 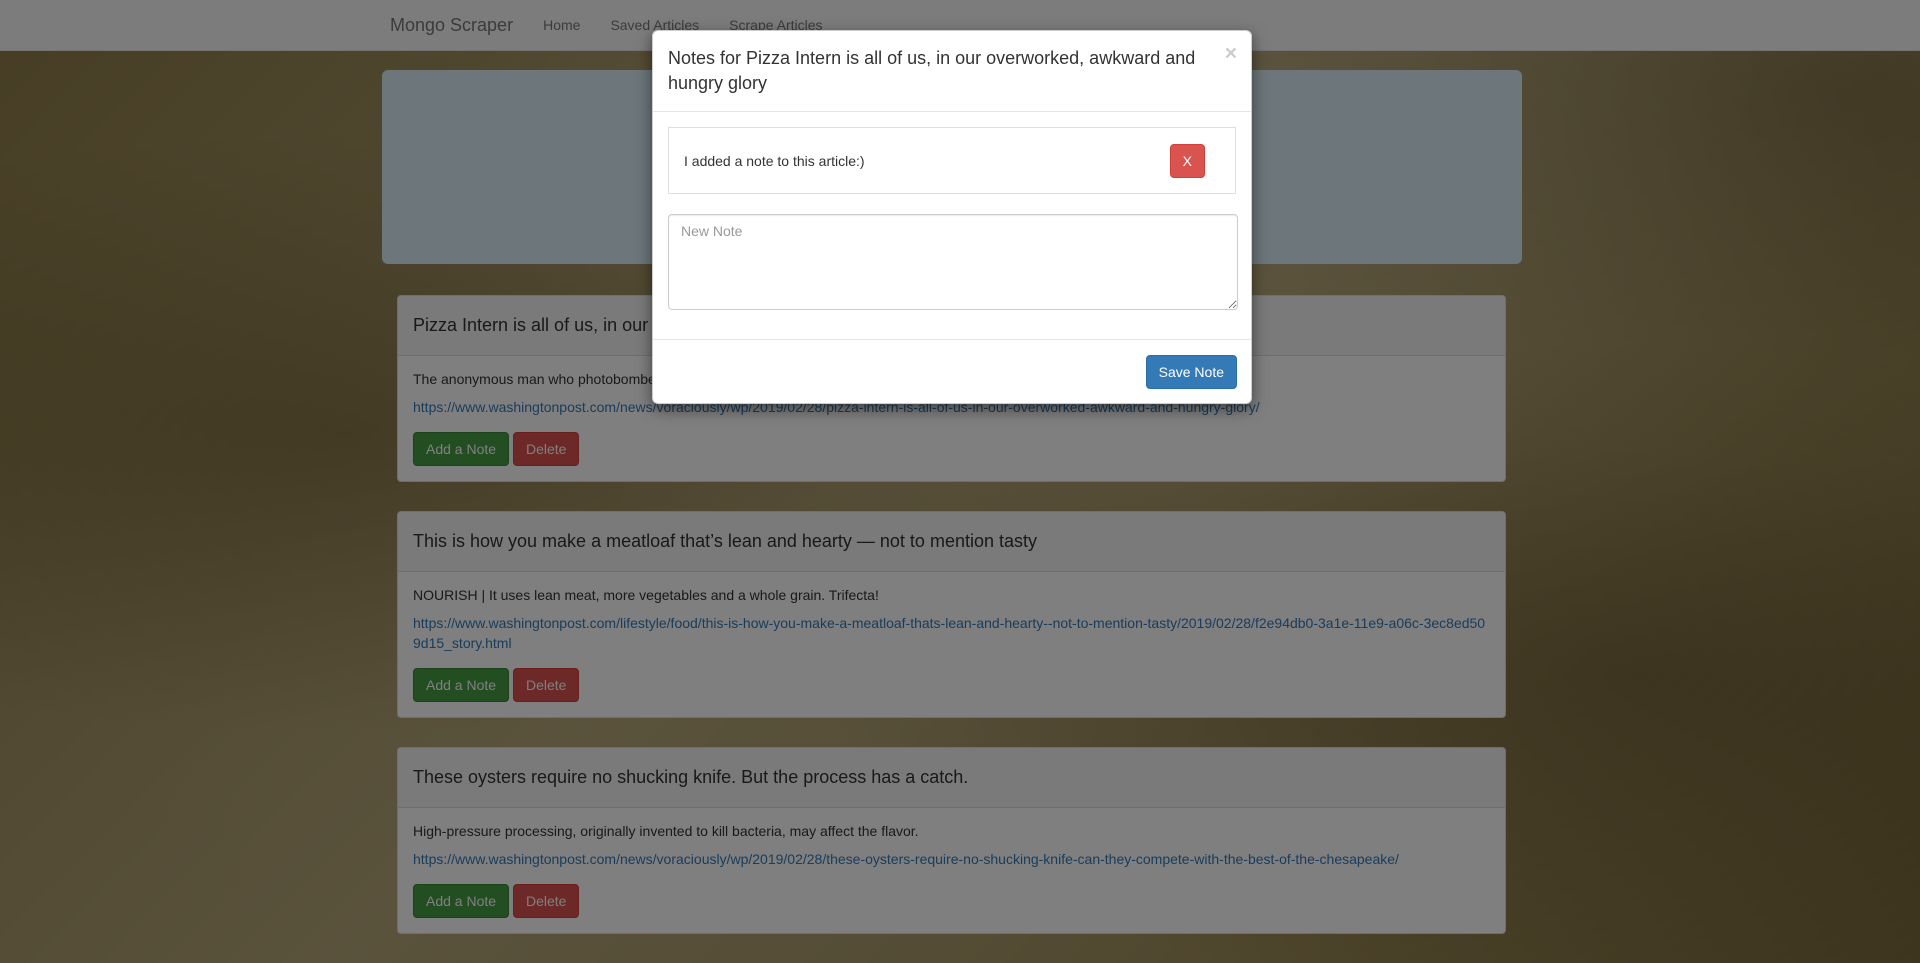 I want to click on modal-body: I added a note to this article:) X, so click(x=952, y=220).